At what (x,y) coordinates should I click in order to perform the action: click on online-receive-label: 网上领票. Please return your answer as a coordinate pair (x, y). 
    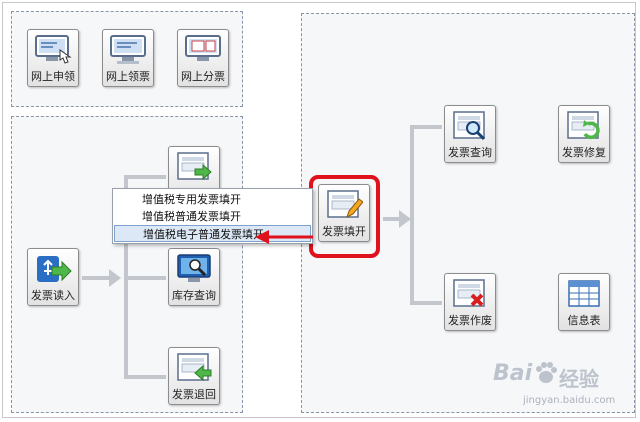
    Looking at the image, I should click on (128, 76).